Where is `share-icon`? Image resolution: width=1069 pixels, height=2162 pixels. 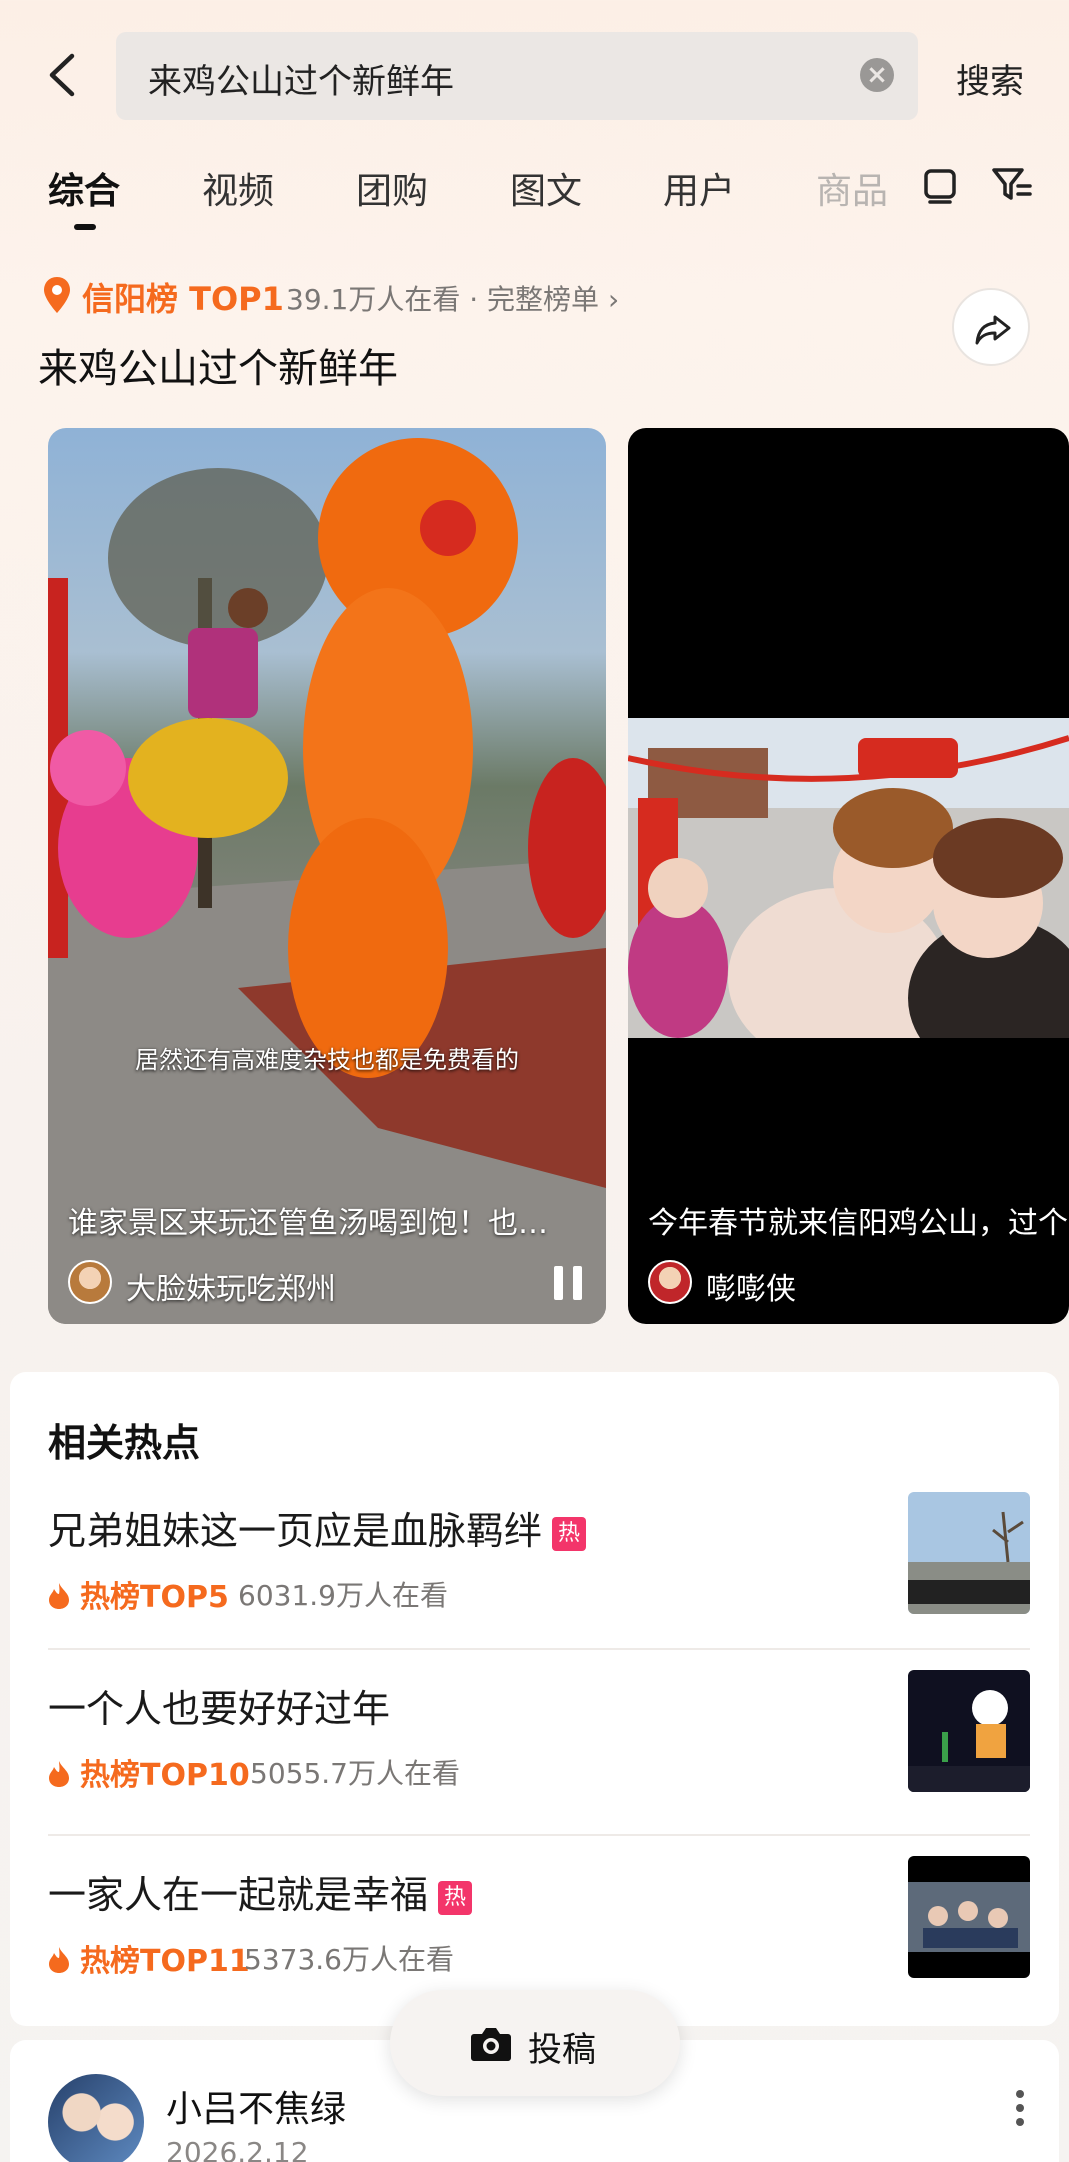 share-icon is located at coordinates (993, 330).